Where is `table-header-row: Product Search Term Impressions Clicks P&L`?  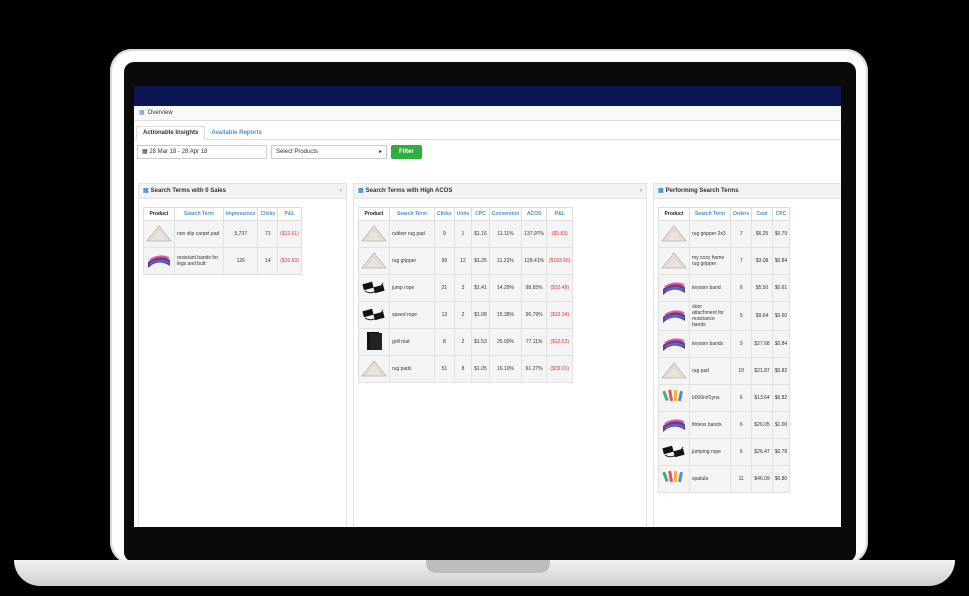
table-header-row: Product Search Term Impressions Clicks P&L is located at coordinates (222, 214).